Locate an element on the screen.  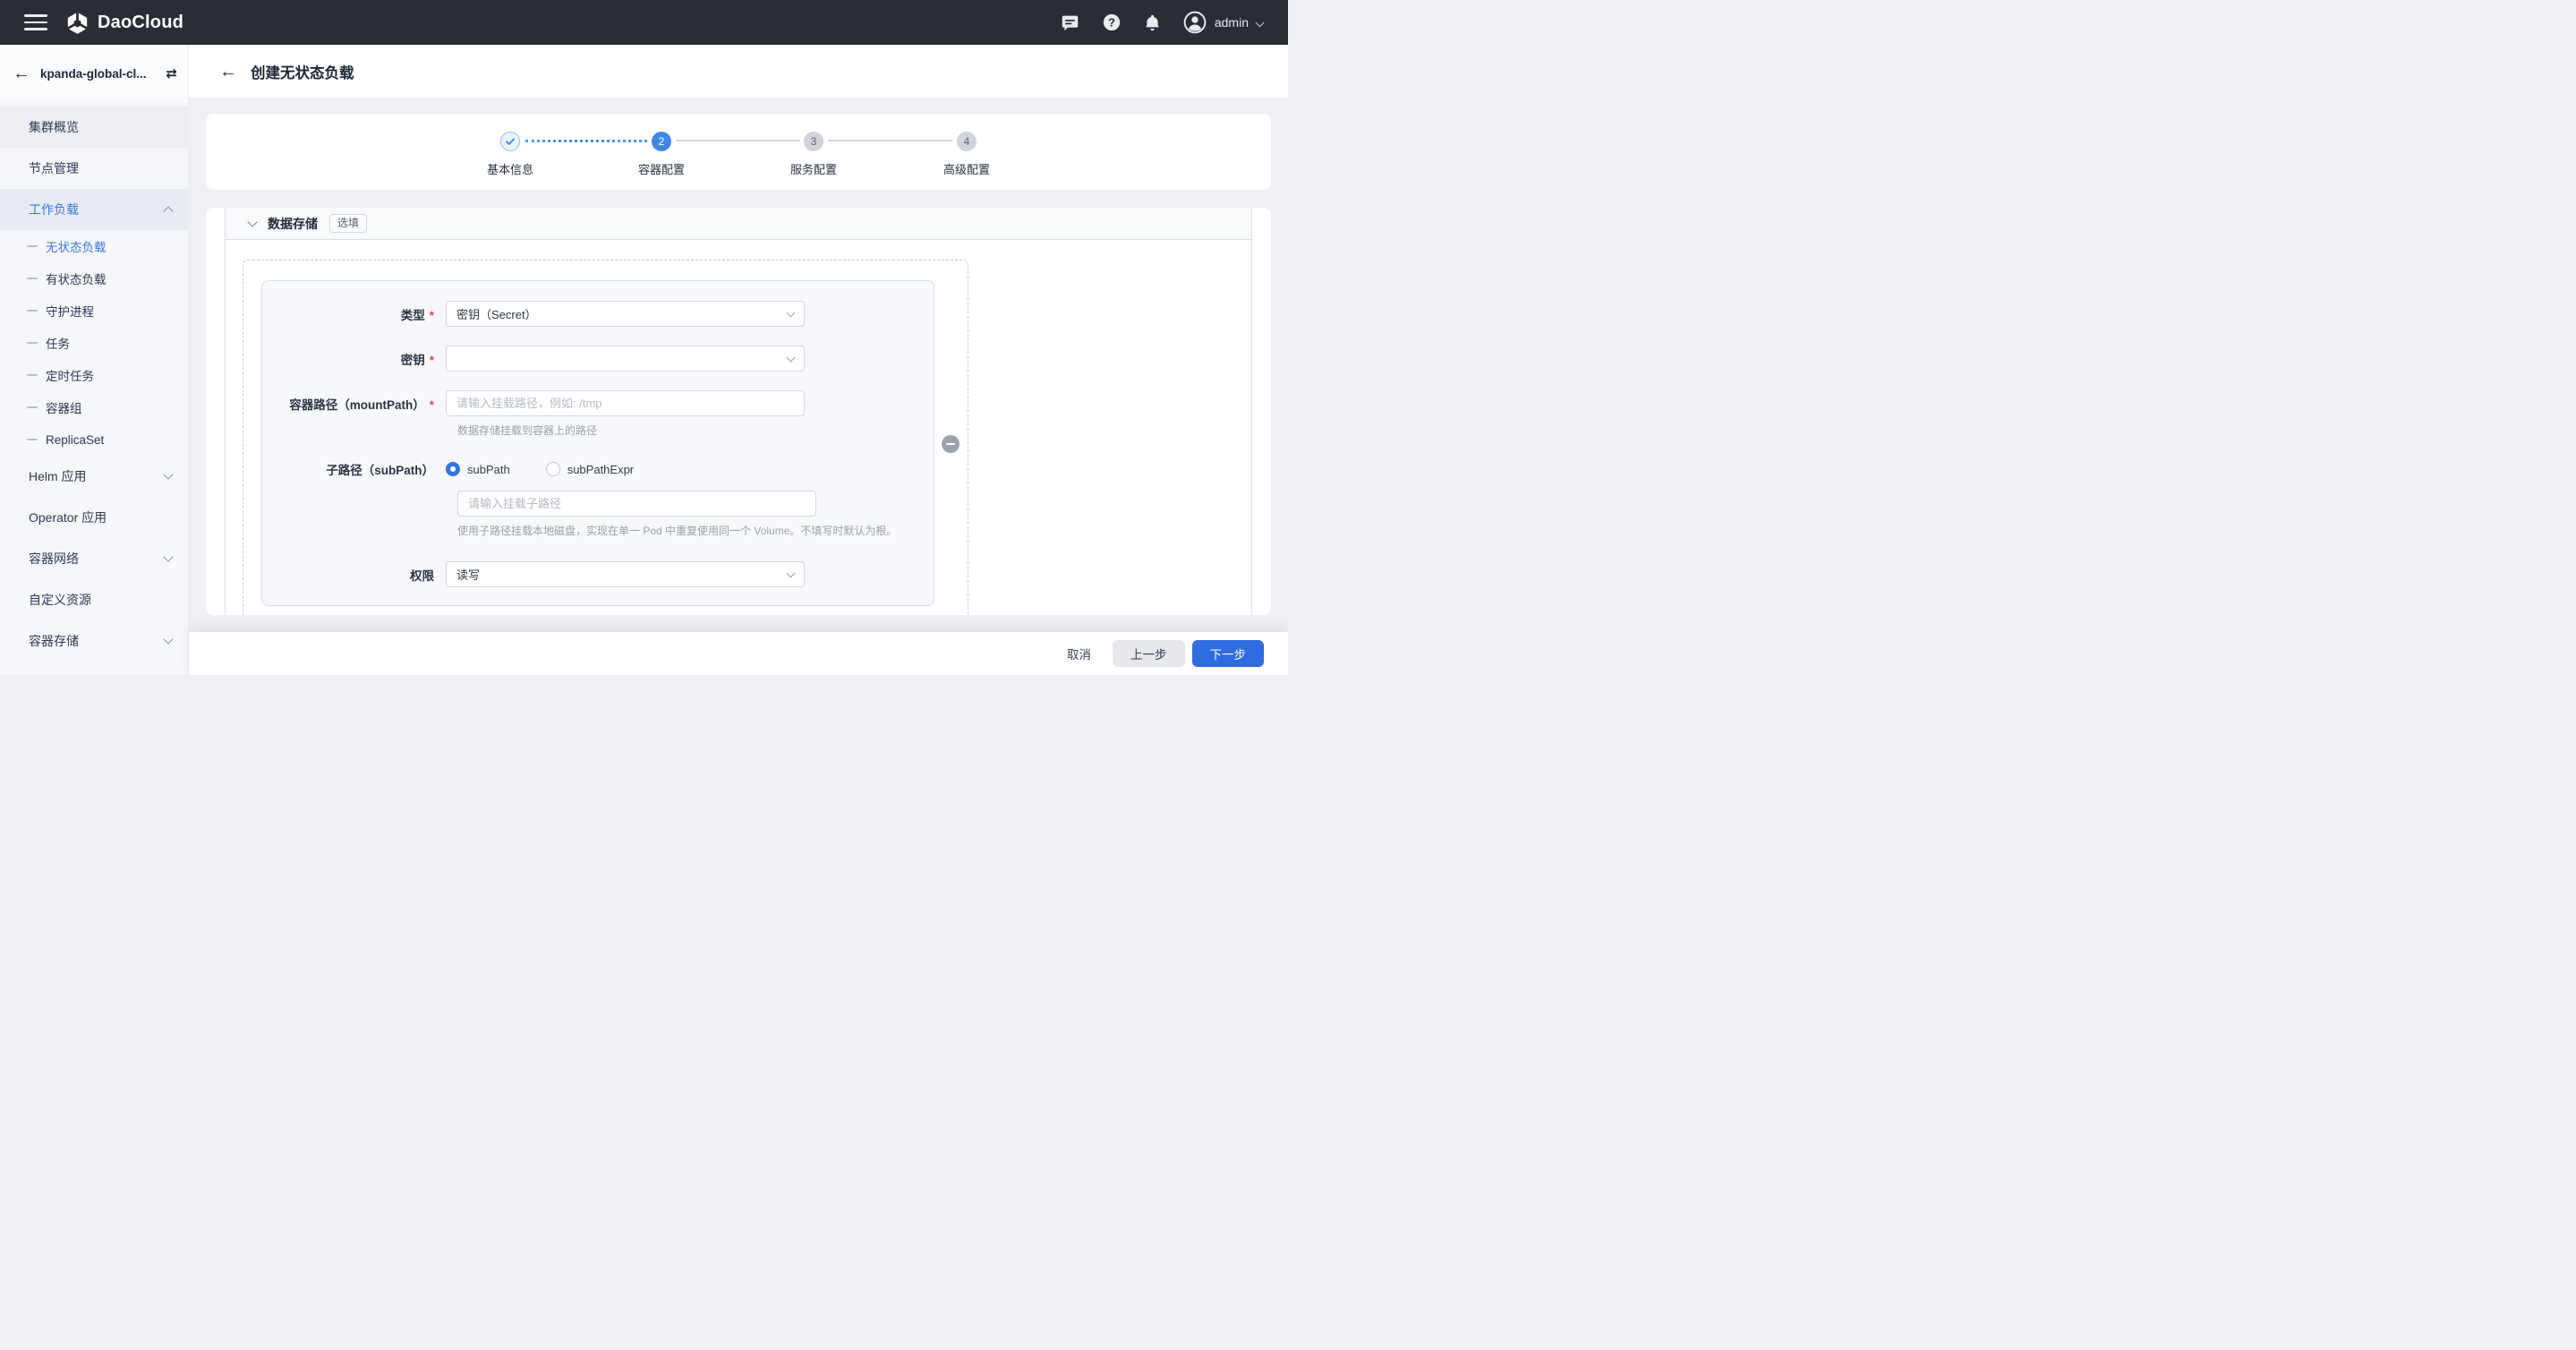
sidebar-item-workloads: 工作负载 is located at coordinates (94, 209).